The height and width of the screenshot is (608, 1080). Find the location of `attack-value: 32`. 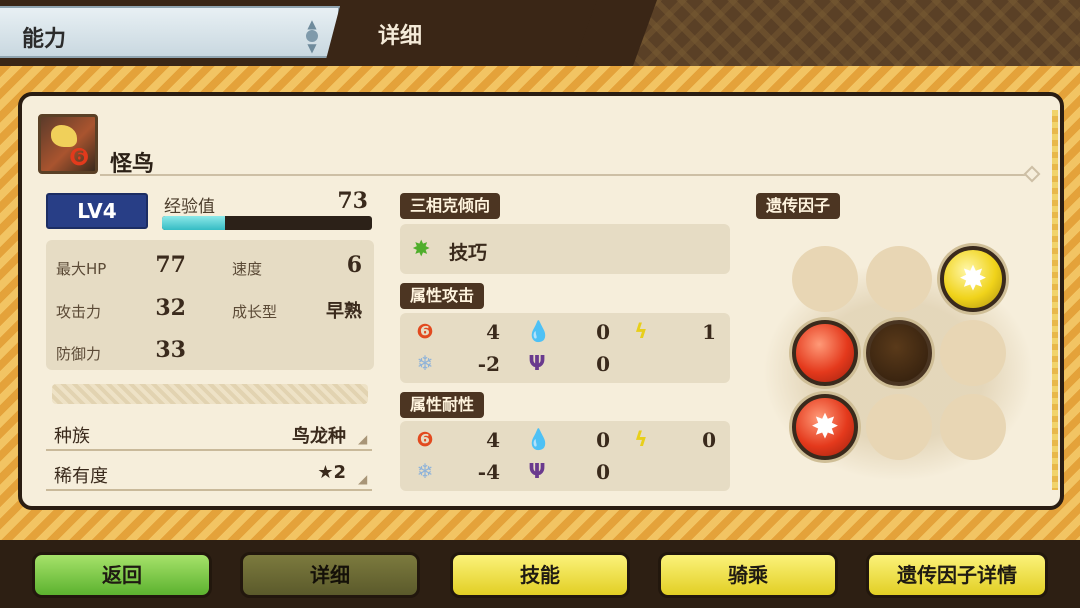

attack-value: 32 is located at coordinates (170, 308).